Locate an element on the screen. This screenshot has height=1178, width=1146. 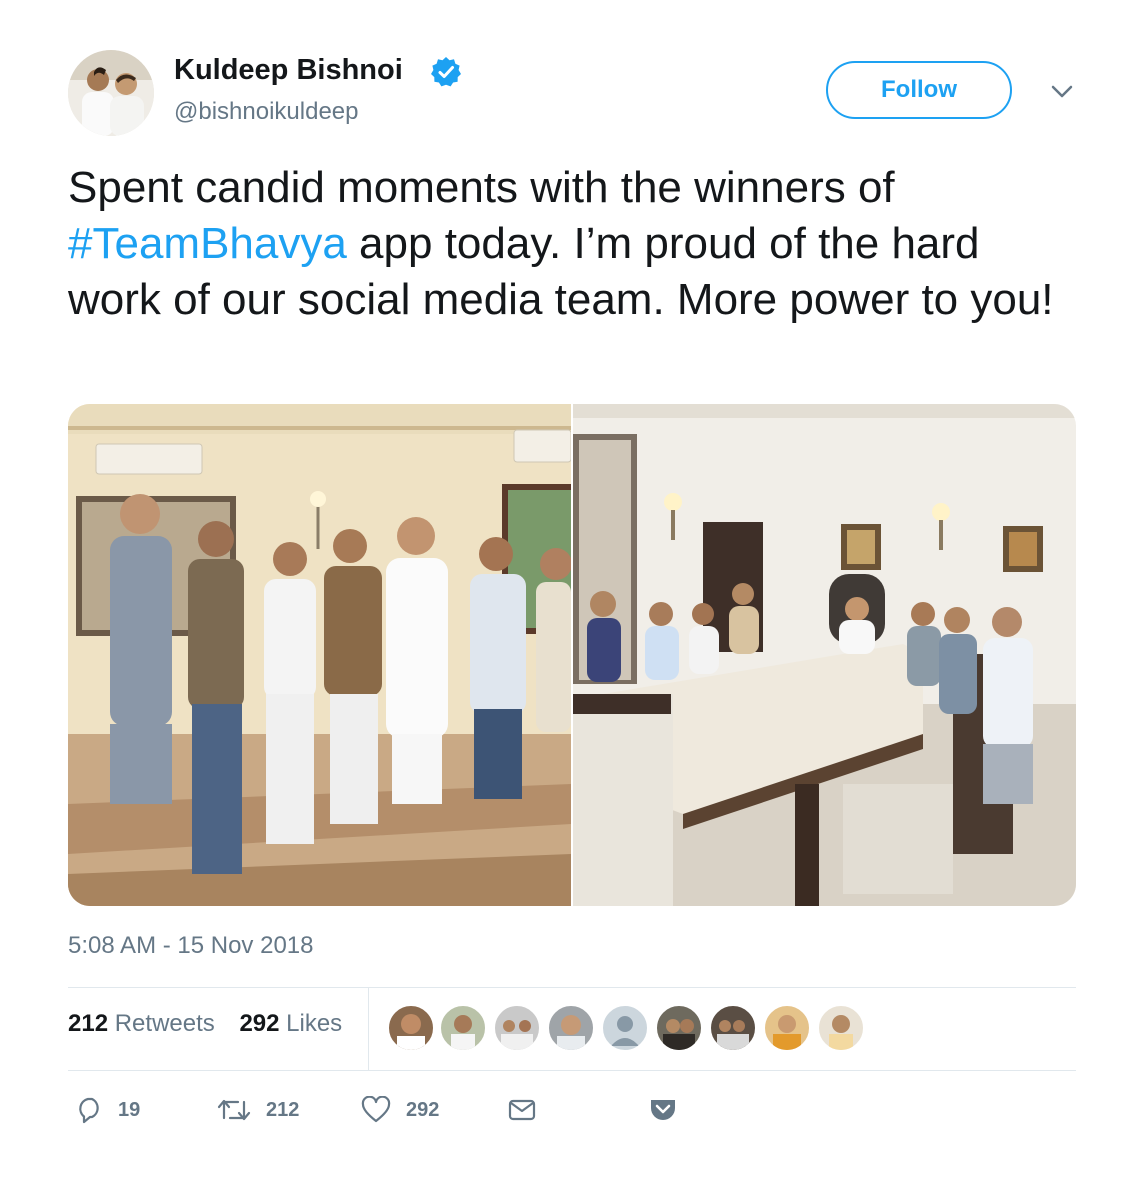
tweet-text-before: Spent candid moments with the winners of is located at coordinates (481, 187).